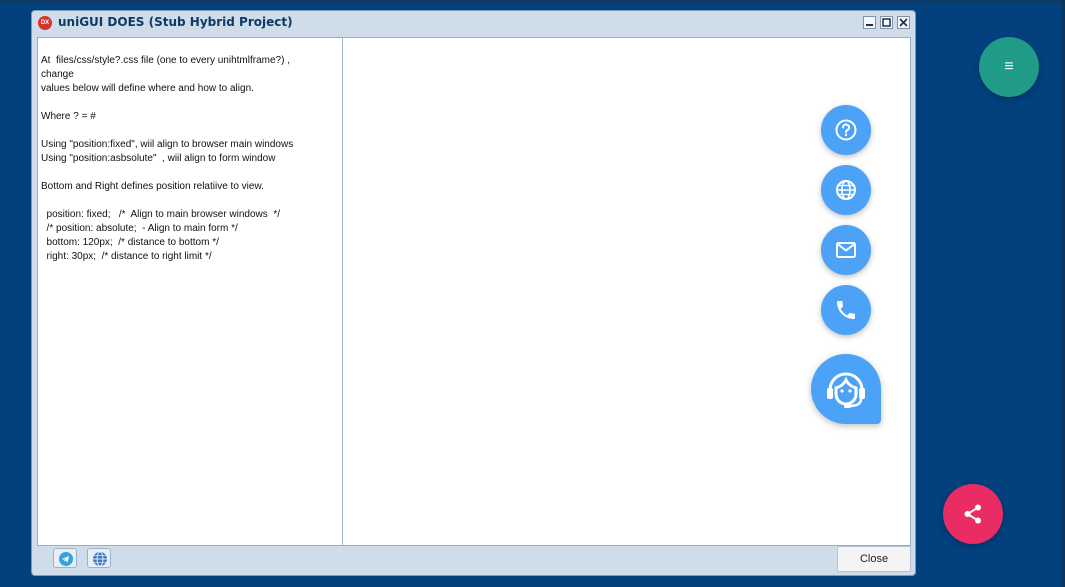  I want to click on minimize-button, so click(869, 22).